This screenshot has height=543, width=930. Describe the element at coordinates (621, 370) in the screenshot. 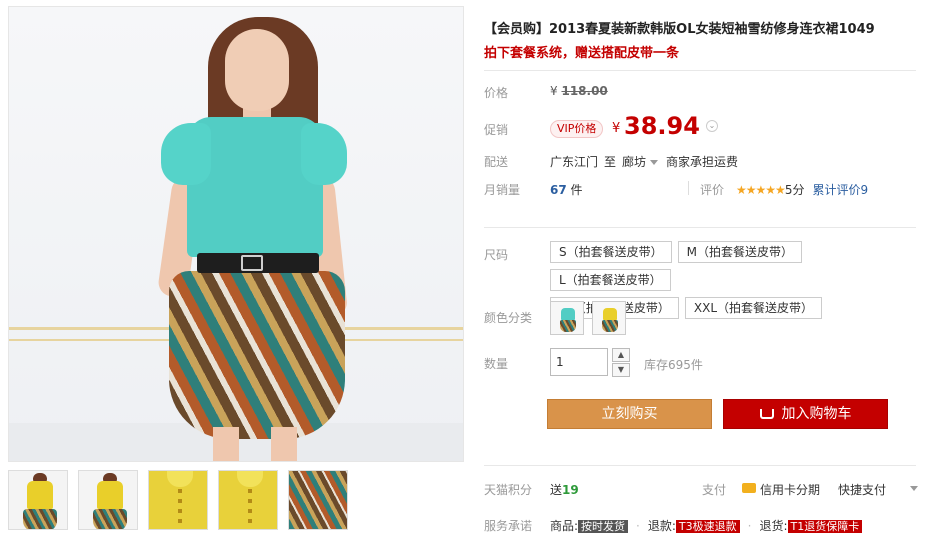

I see `quantity-decrease-icon: ▼` at that location.